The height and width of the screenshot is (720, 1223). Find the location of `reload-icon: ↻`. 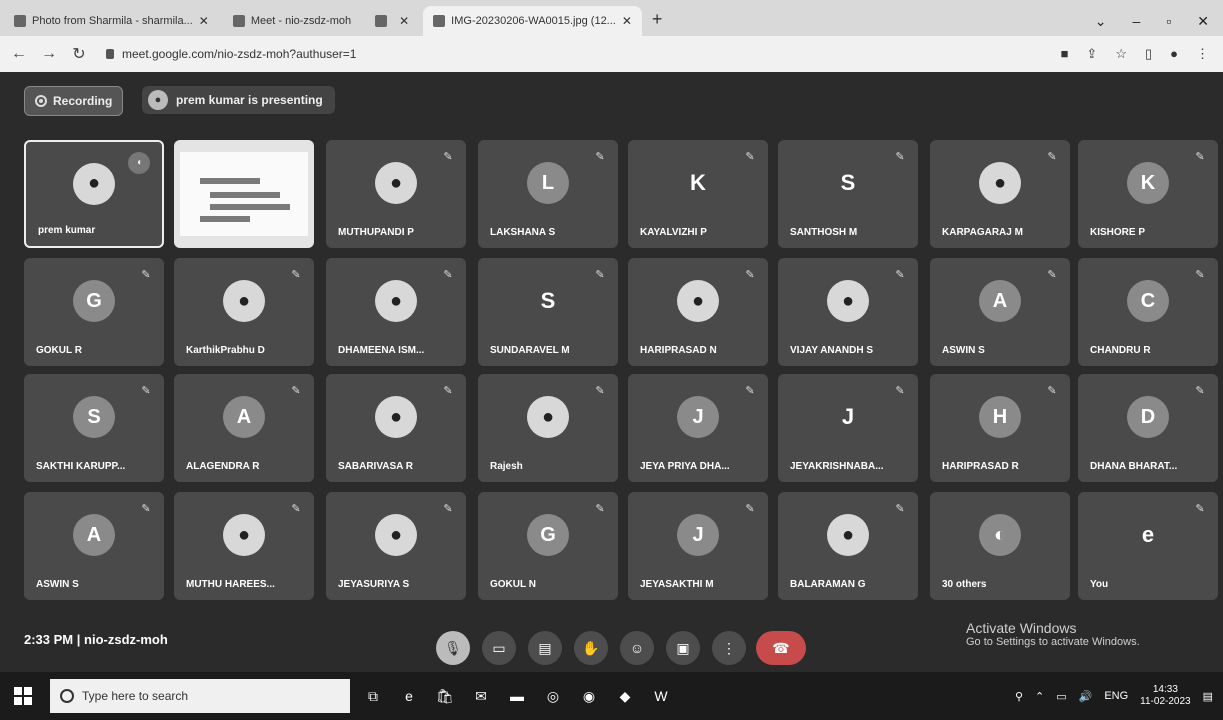

reload-icon: ↻ is located at coordinates (79, 54).